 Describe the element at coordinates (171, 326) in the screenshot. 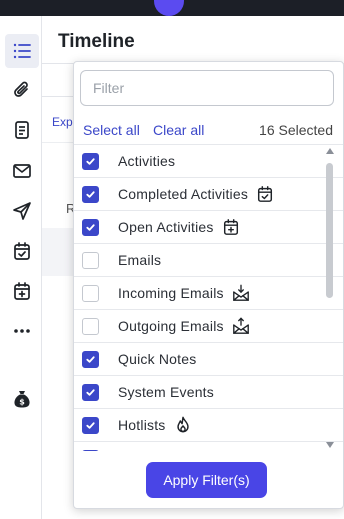

I see `filter-option-label: Outgoing Emails` at that location.